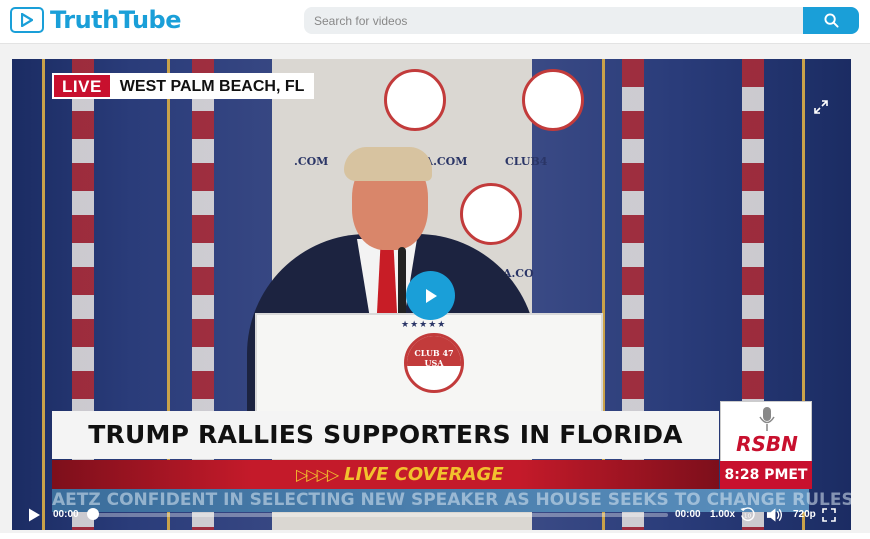 The image size is (870, 539). What do you see at coordinates (821, 107) in the screenshot?
I see `expand-icon` at bounding box center [821, 107].